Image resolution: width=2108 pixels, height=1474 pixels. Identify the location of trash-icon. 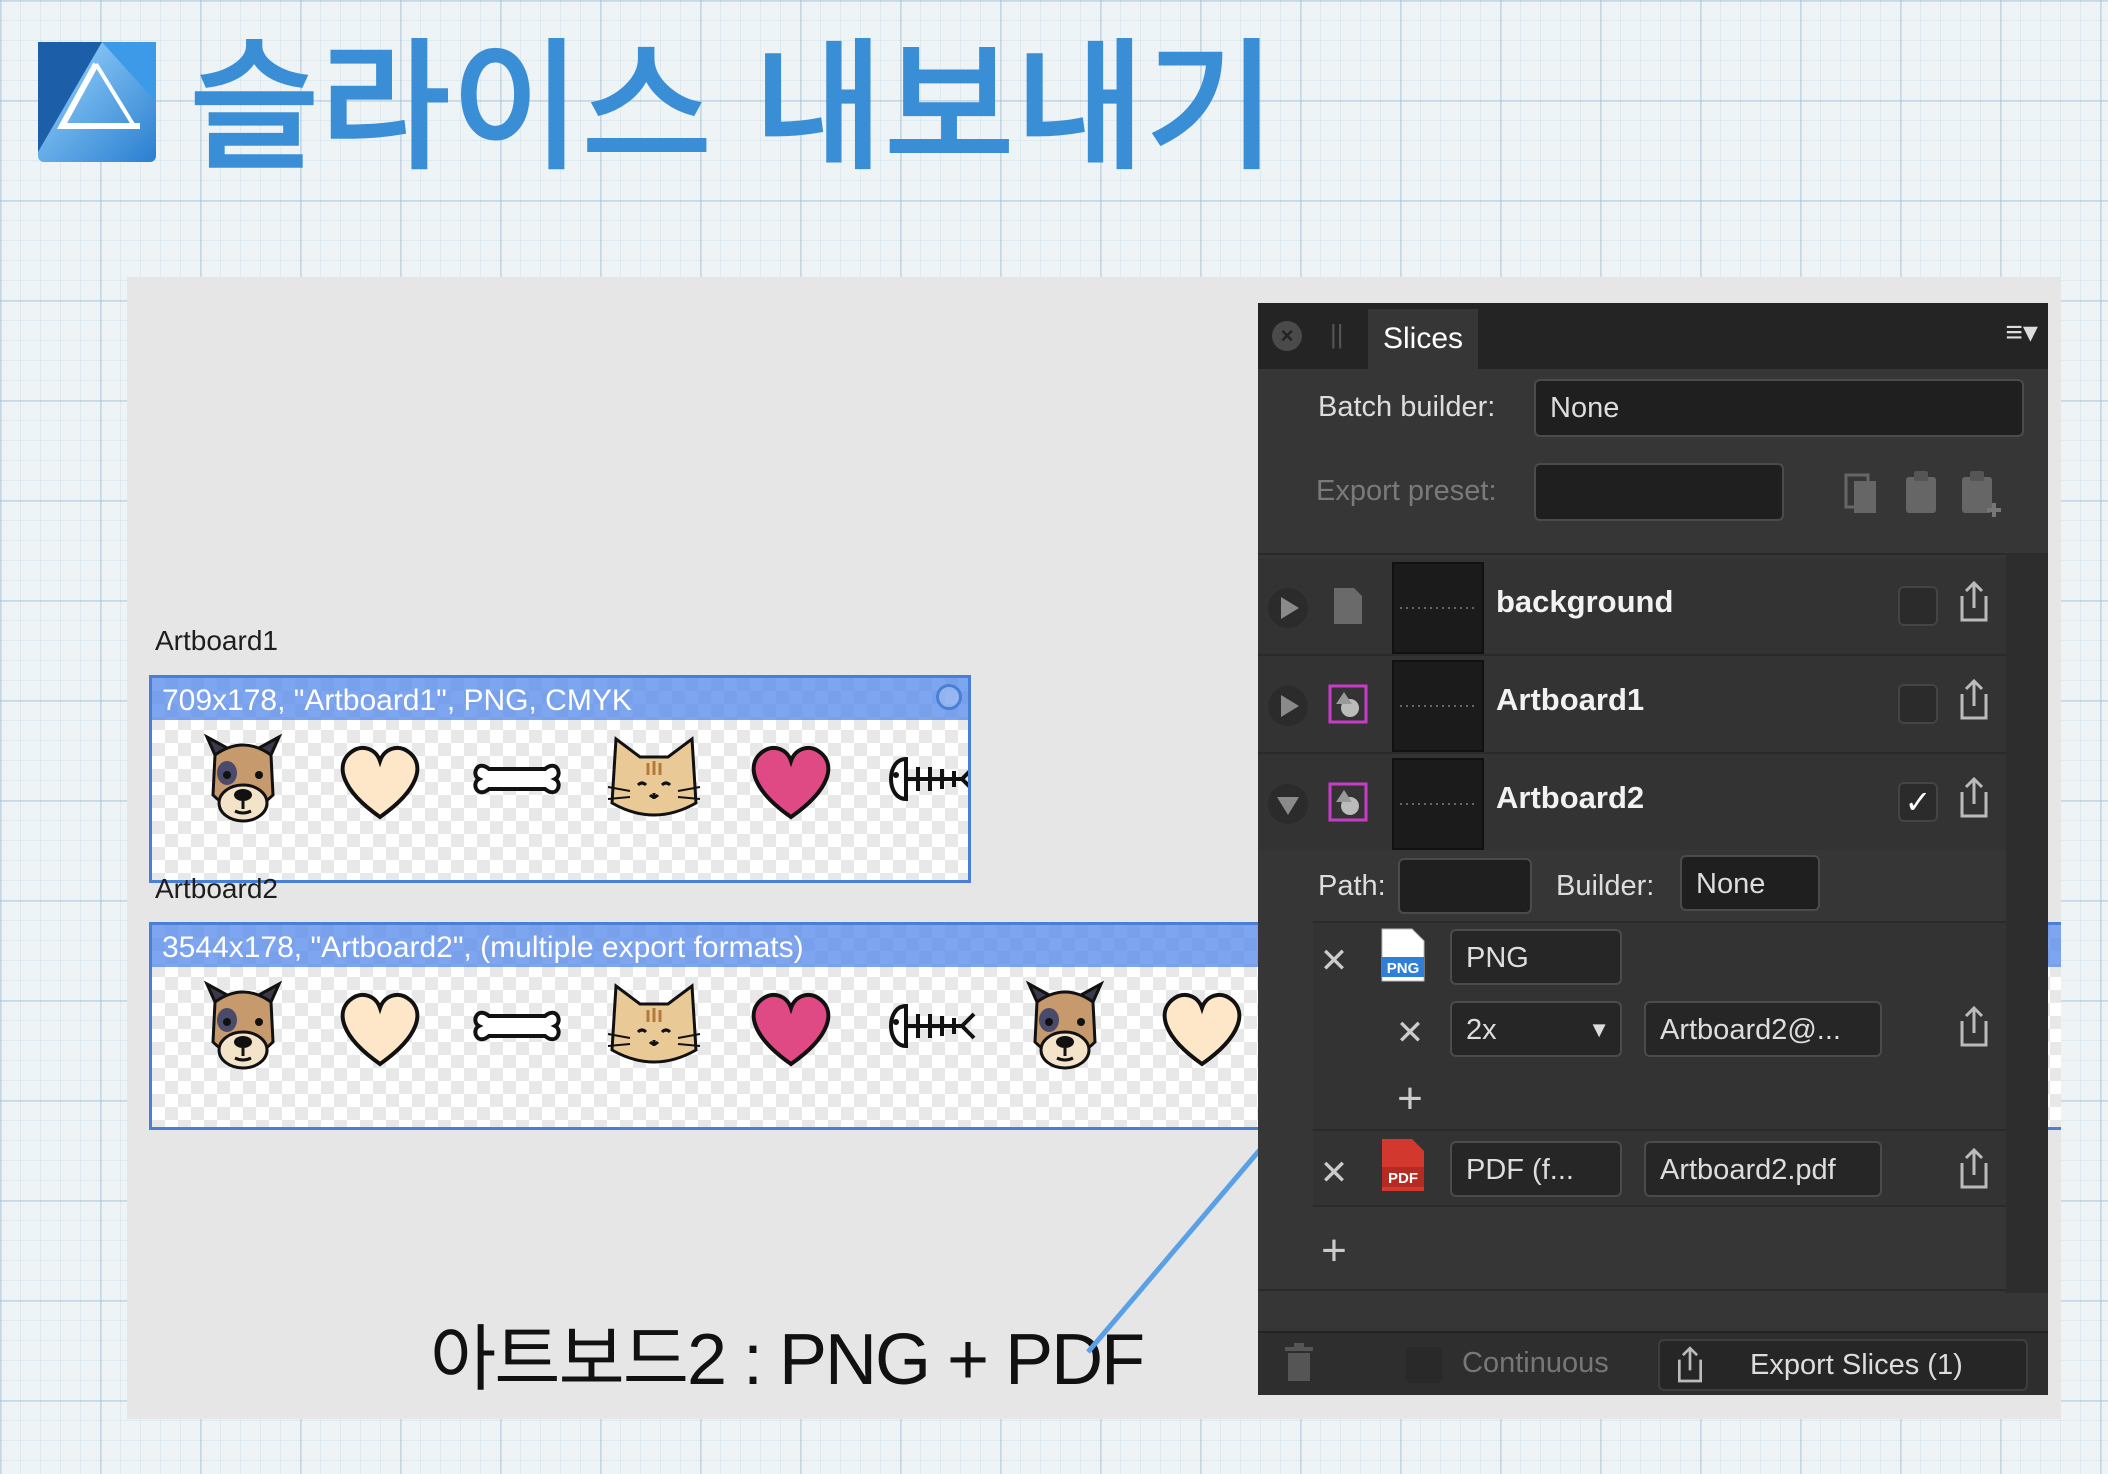
(1299, 1363).